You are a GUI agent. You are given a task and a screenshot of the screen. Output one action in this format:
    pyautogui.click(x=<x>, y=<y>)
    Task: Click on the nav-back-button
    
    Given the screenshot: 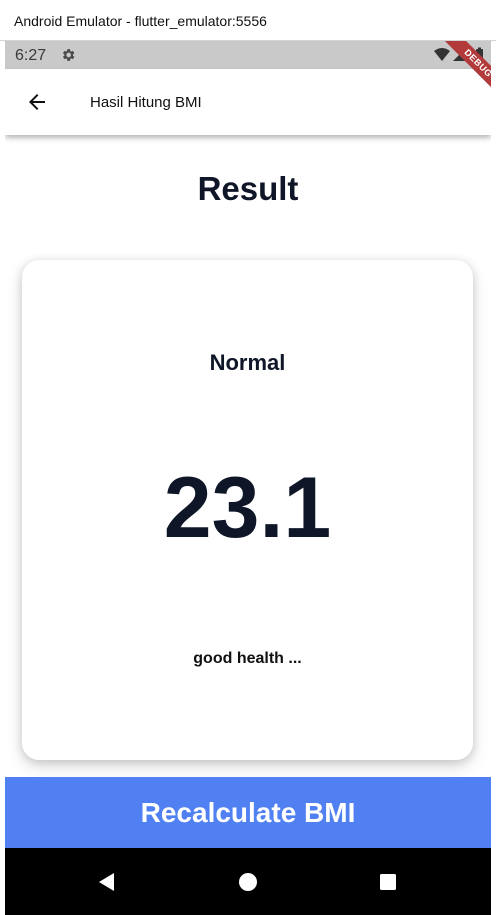 What is the action you would take?
    pyautogui.click(x=107, y=882)
    